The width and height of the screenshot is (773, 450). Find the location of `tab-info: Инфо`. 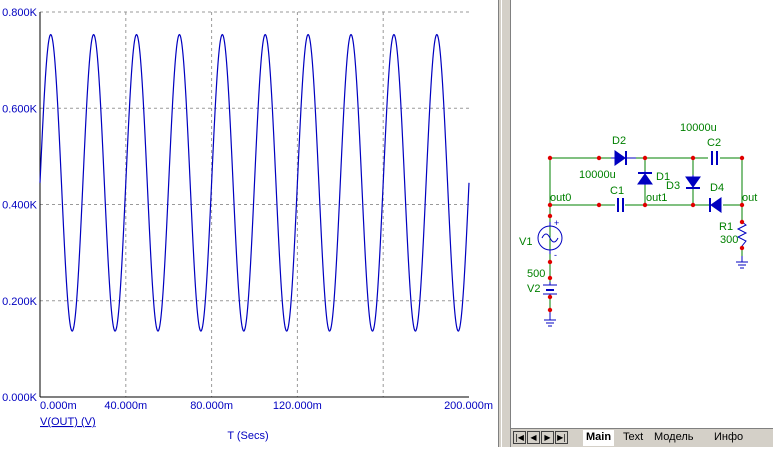

tab-info: Инфо is located at coordinates (728, 438).